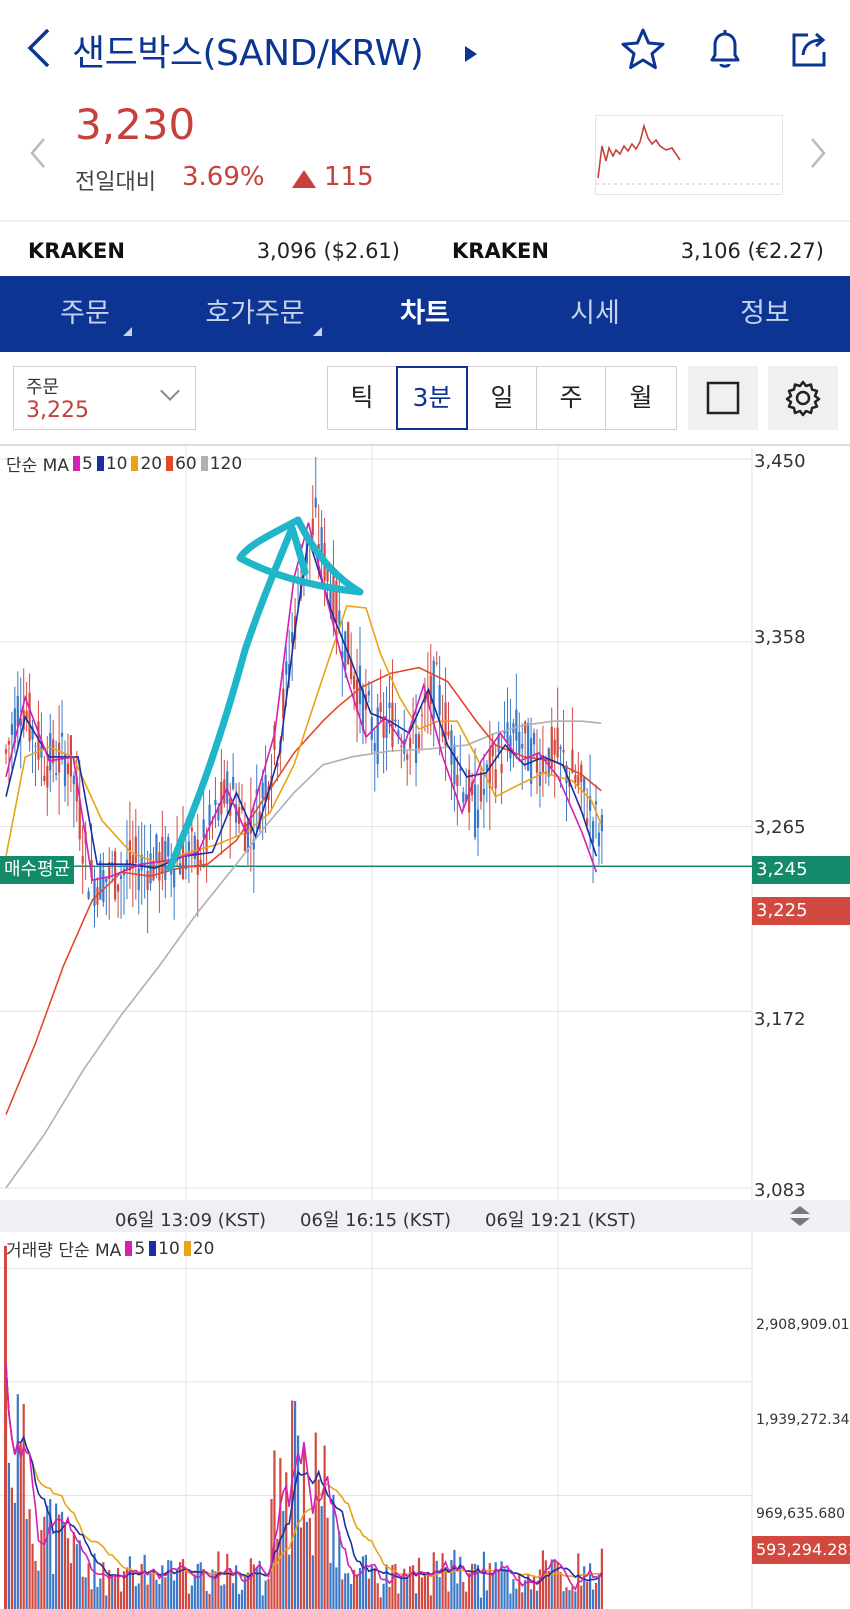 Image resolution: width=850 pixels, height=1609 pixels. Describe the element at coordinates (127, 331) in the screenshot. I see `submenu-indicator-icon` at that location.